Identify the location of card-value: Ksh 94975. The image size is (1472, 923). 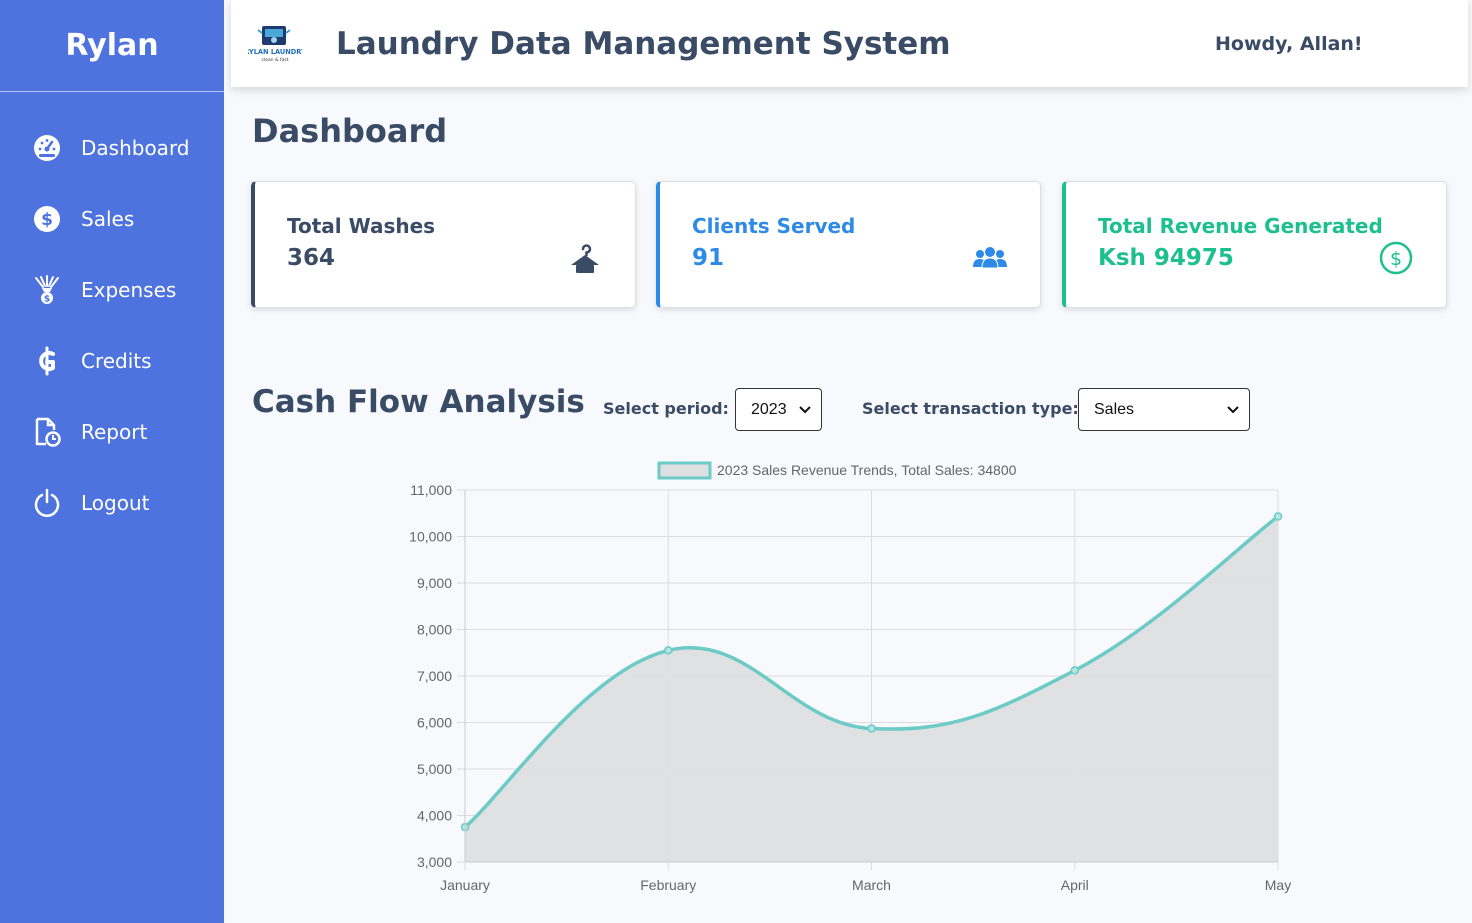
(1166, 258).